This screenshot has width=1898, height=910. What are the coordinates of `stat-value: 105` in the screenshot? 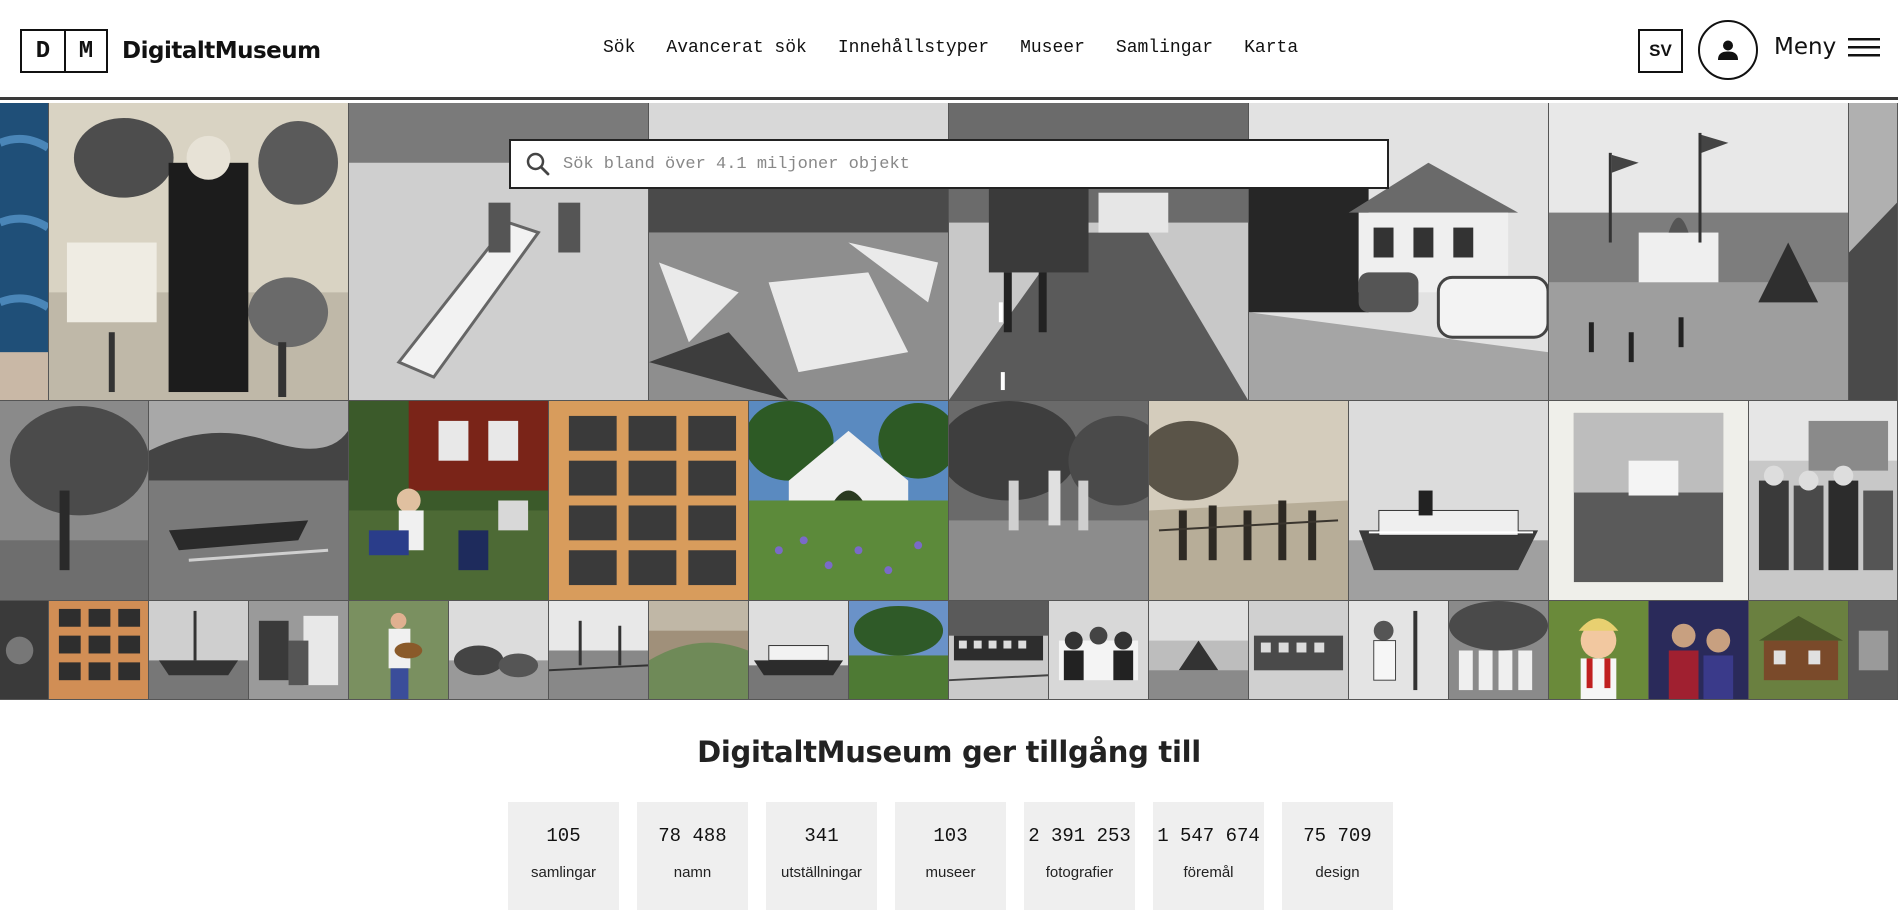 It's located at (563, 836).